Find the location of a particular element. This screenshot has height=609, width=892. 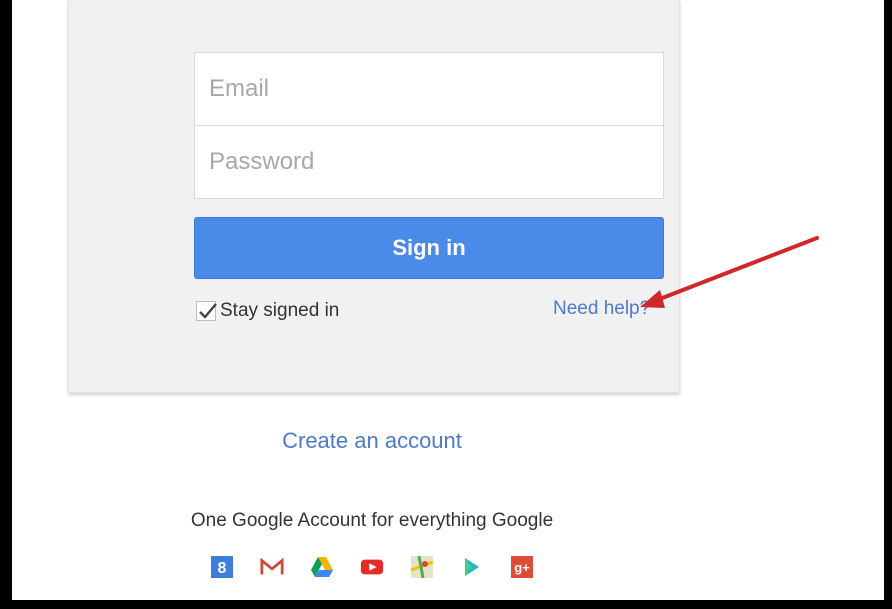

sign-in-button: Sign in is located at coordinates (429, 248).